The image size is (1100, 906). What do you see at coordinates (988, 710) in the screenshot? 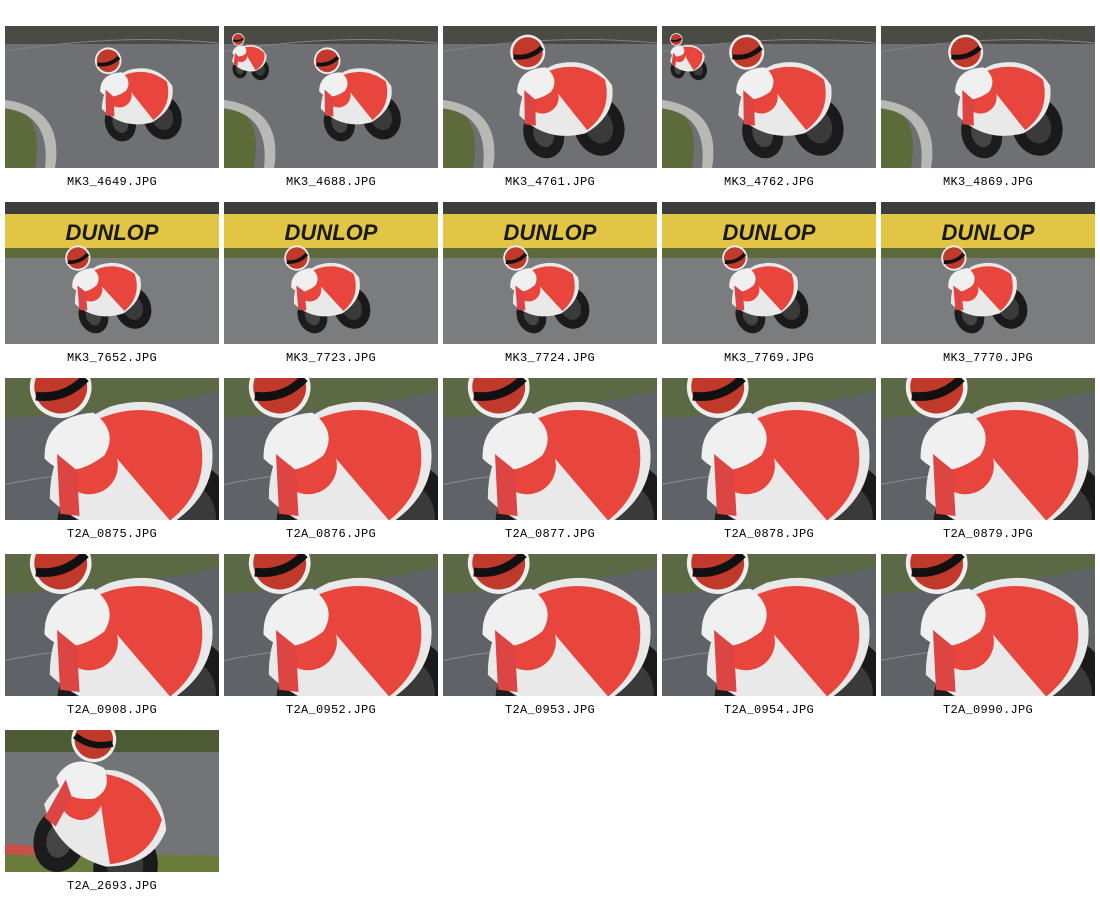
I see `thumbnail-filename: T2A_0990.JPG` at bounding box center [988, 710].